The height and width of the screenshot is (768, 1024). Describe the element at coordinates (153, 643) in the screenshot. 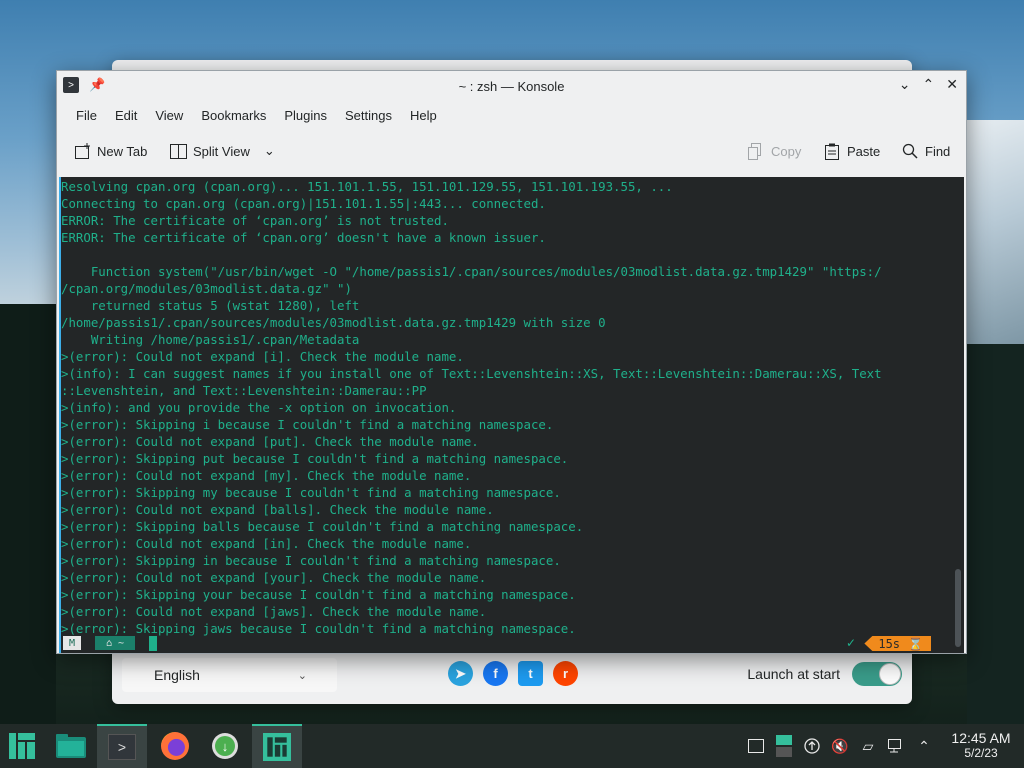

I see `terminal-cursor` at that location.